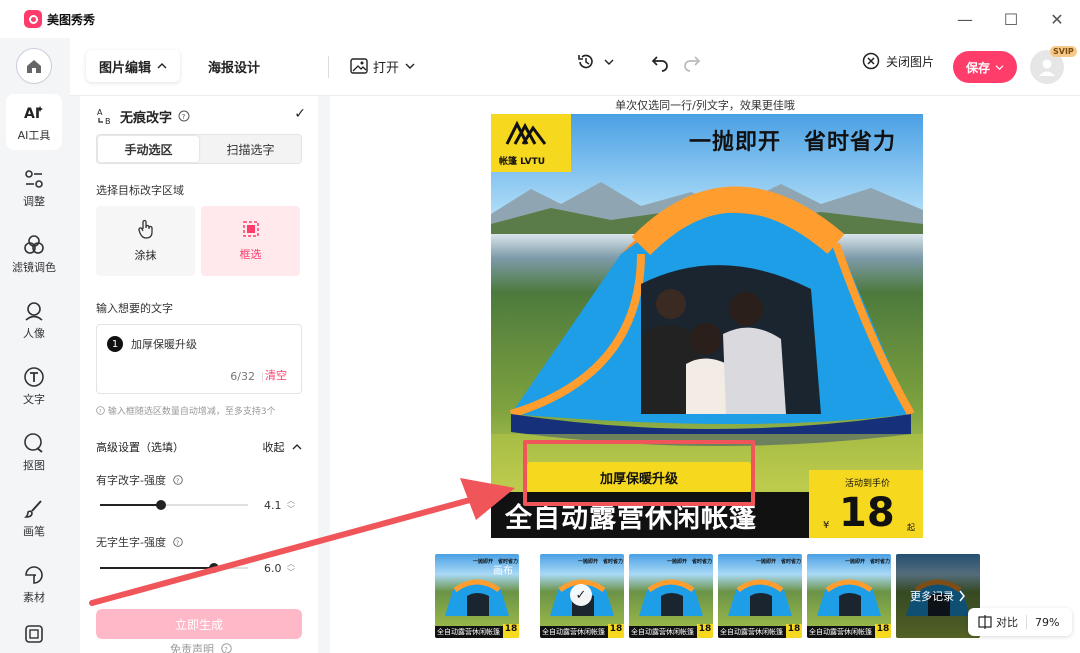  Describe the element at coordinates (283, 447) in the screenshot. I see `collapse-button: 收起` at that location.